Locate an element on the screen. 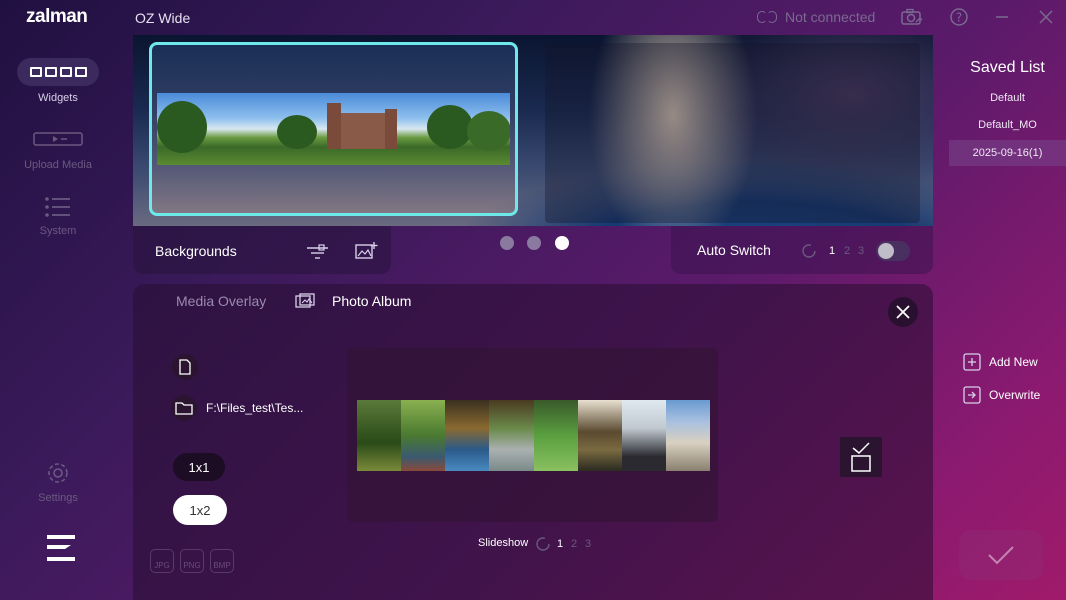  add-new-label: Add New is located at coordinates (1013, 362).